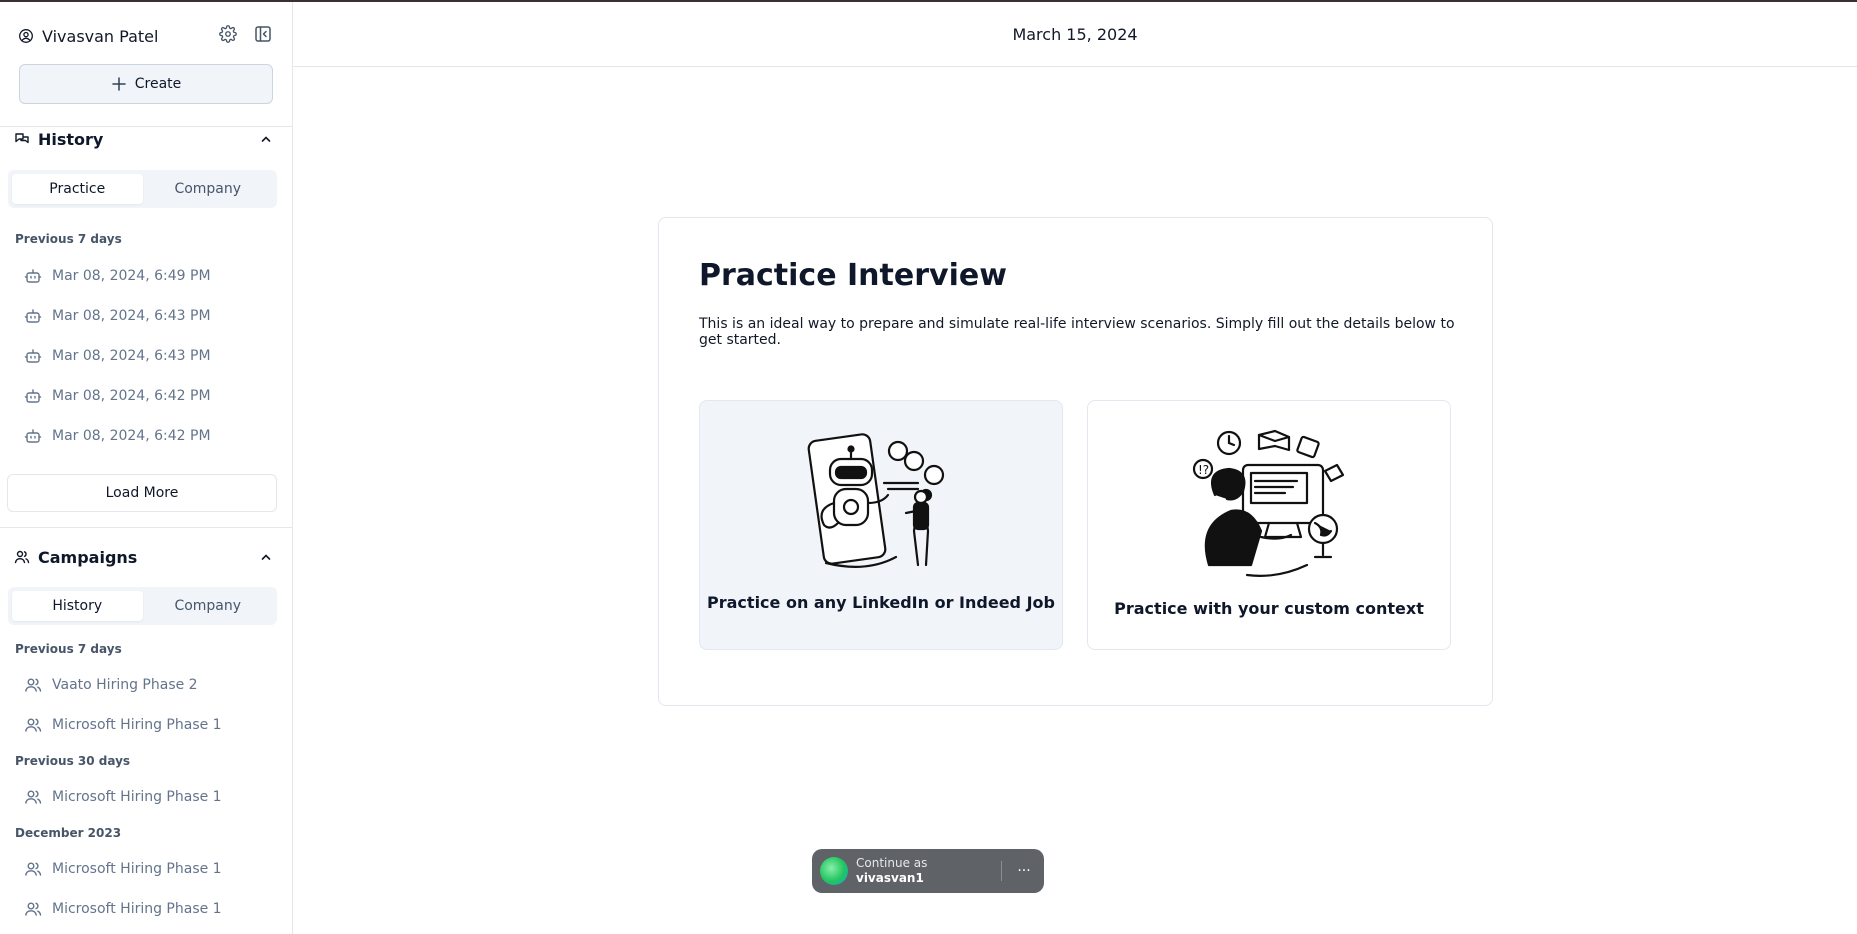 Image resolution: width=1857 pixels, height=934 pixels. I want to click on sidebar-divider, so click(146, 527).